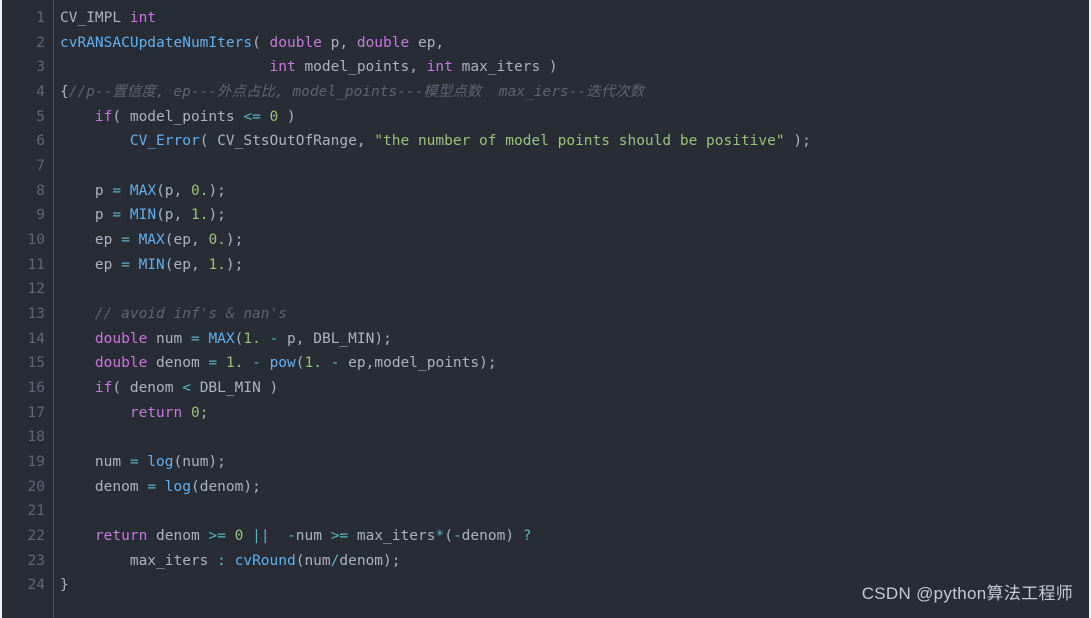 The image size is (1091, 618). I want to click on code-line: if( model_points <= 0 ), so click(574, 117).